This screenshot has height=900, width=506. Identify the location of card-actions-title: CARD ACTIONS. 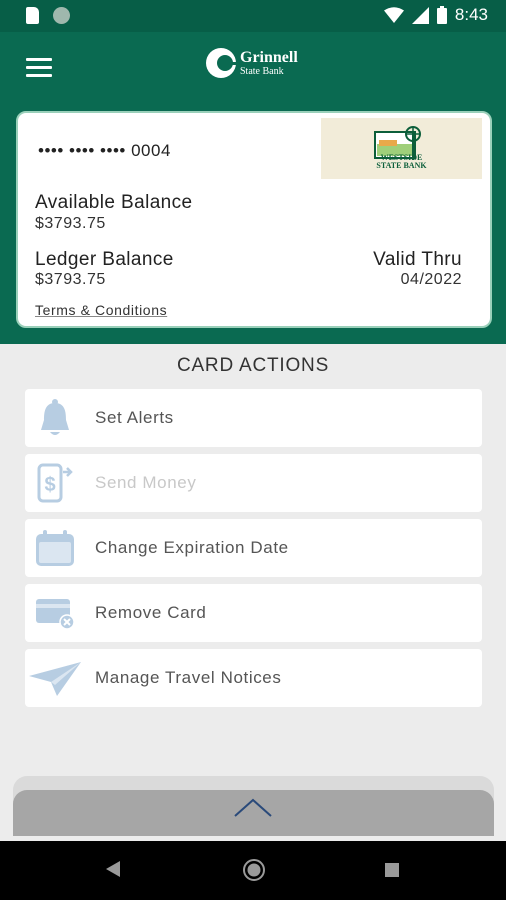
(253, 365).